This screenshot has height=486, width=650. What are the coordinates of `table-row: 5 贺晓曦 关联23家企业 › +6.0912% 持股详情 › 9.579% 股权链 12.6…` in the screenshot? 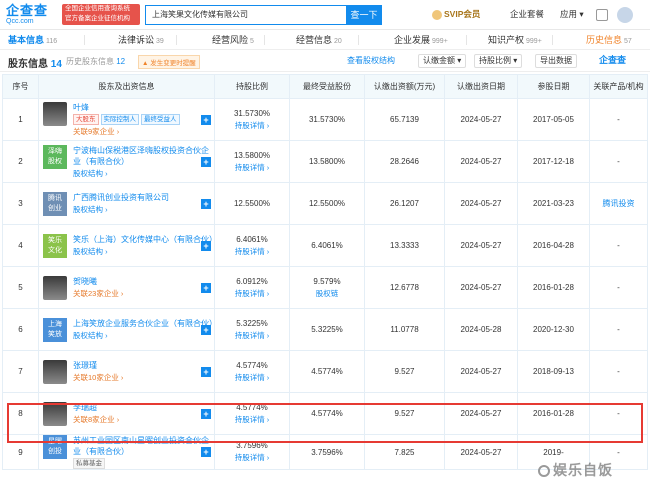 It's located at (325, 287).